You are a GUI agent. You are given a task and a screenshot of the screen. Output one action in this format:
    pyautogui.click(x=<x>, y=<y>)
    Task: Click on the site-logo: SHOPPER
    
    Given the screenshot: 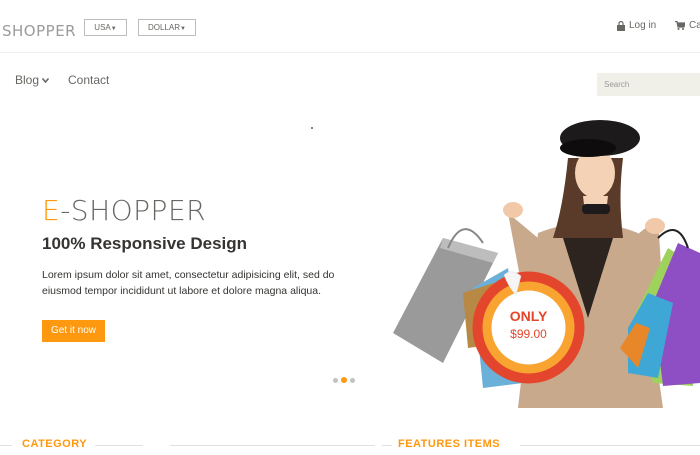 What is the action you would take?
    pyautogui.click(x=39, y=31)
    